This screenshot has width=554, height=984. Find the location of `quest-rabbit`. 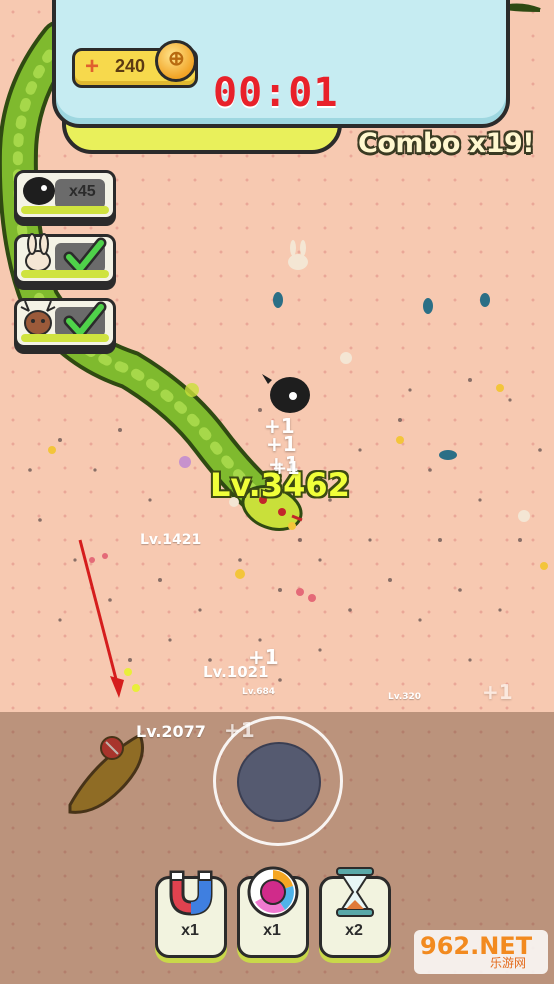

quest-rabbit is located at coordinates (65, 258).